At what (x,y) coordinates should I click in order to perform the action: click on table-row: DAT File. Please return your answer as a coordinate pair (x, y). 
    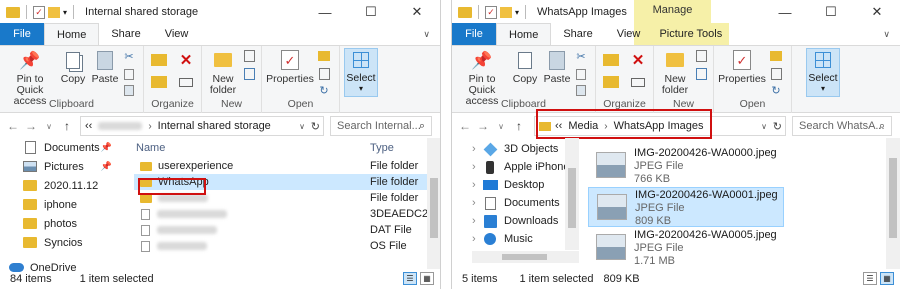
    Looking at the image, I should click on (282, 230).